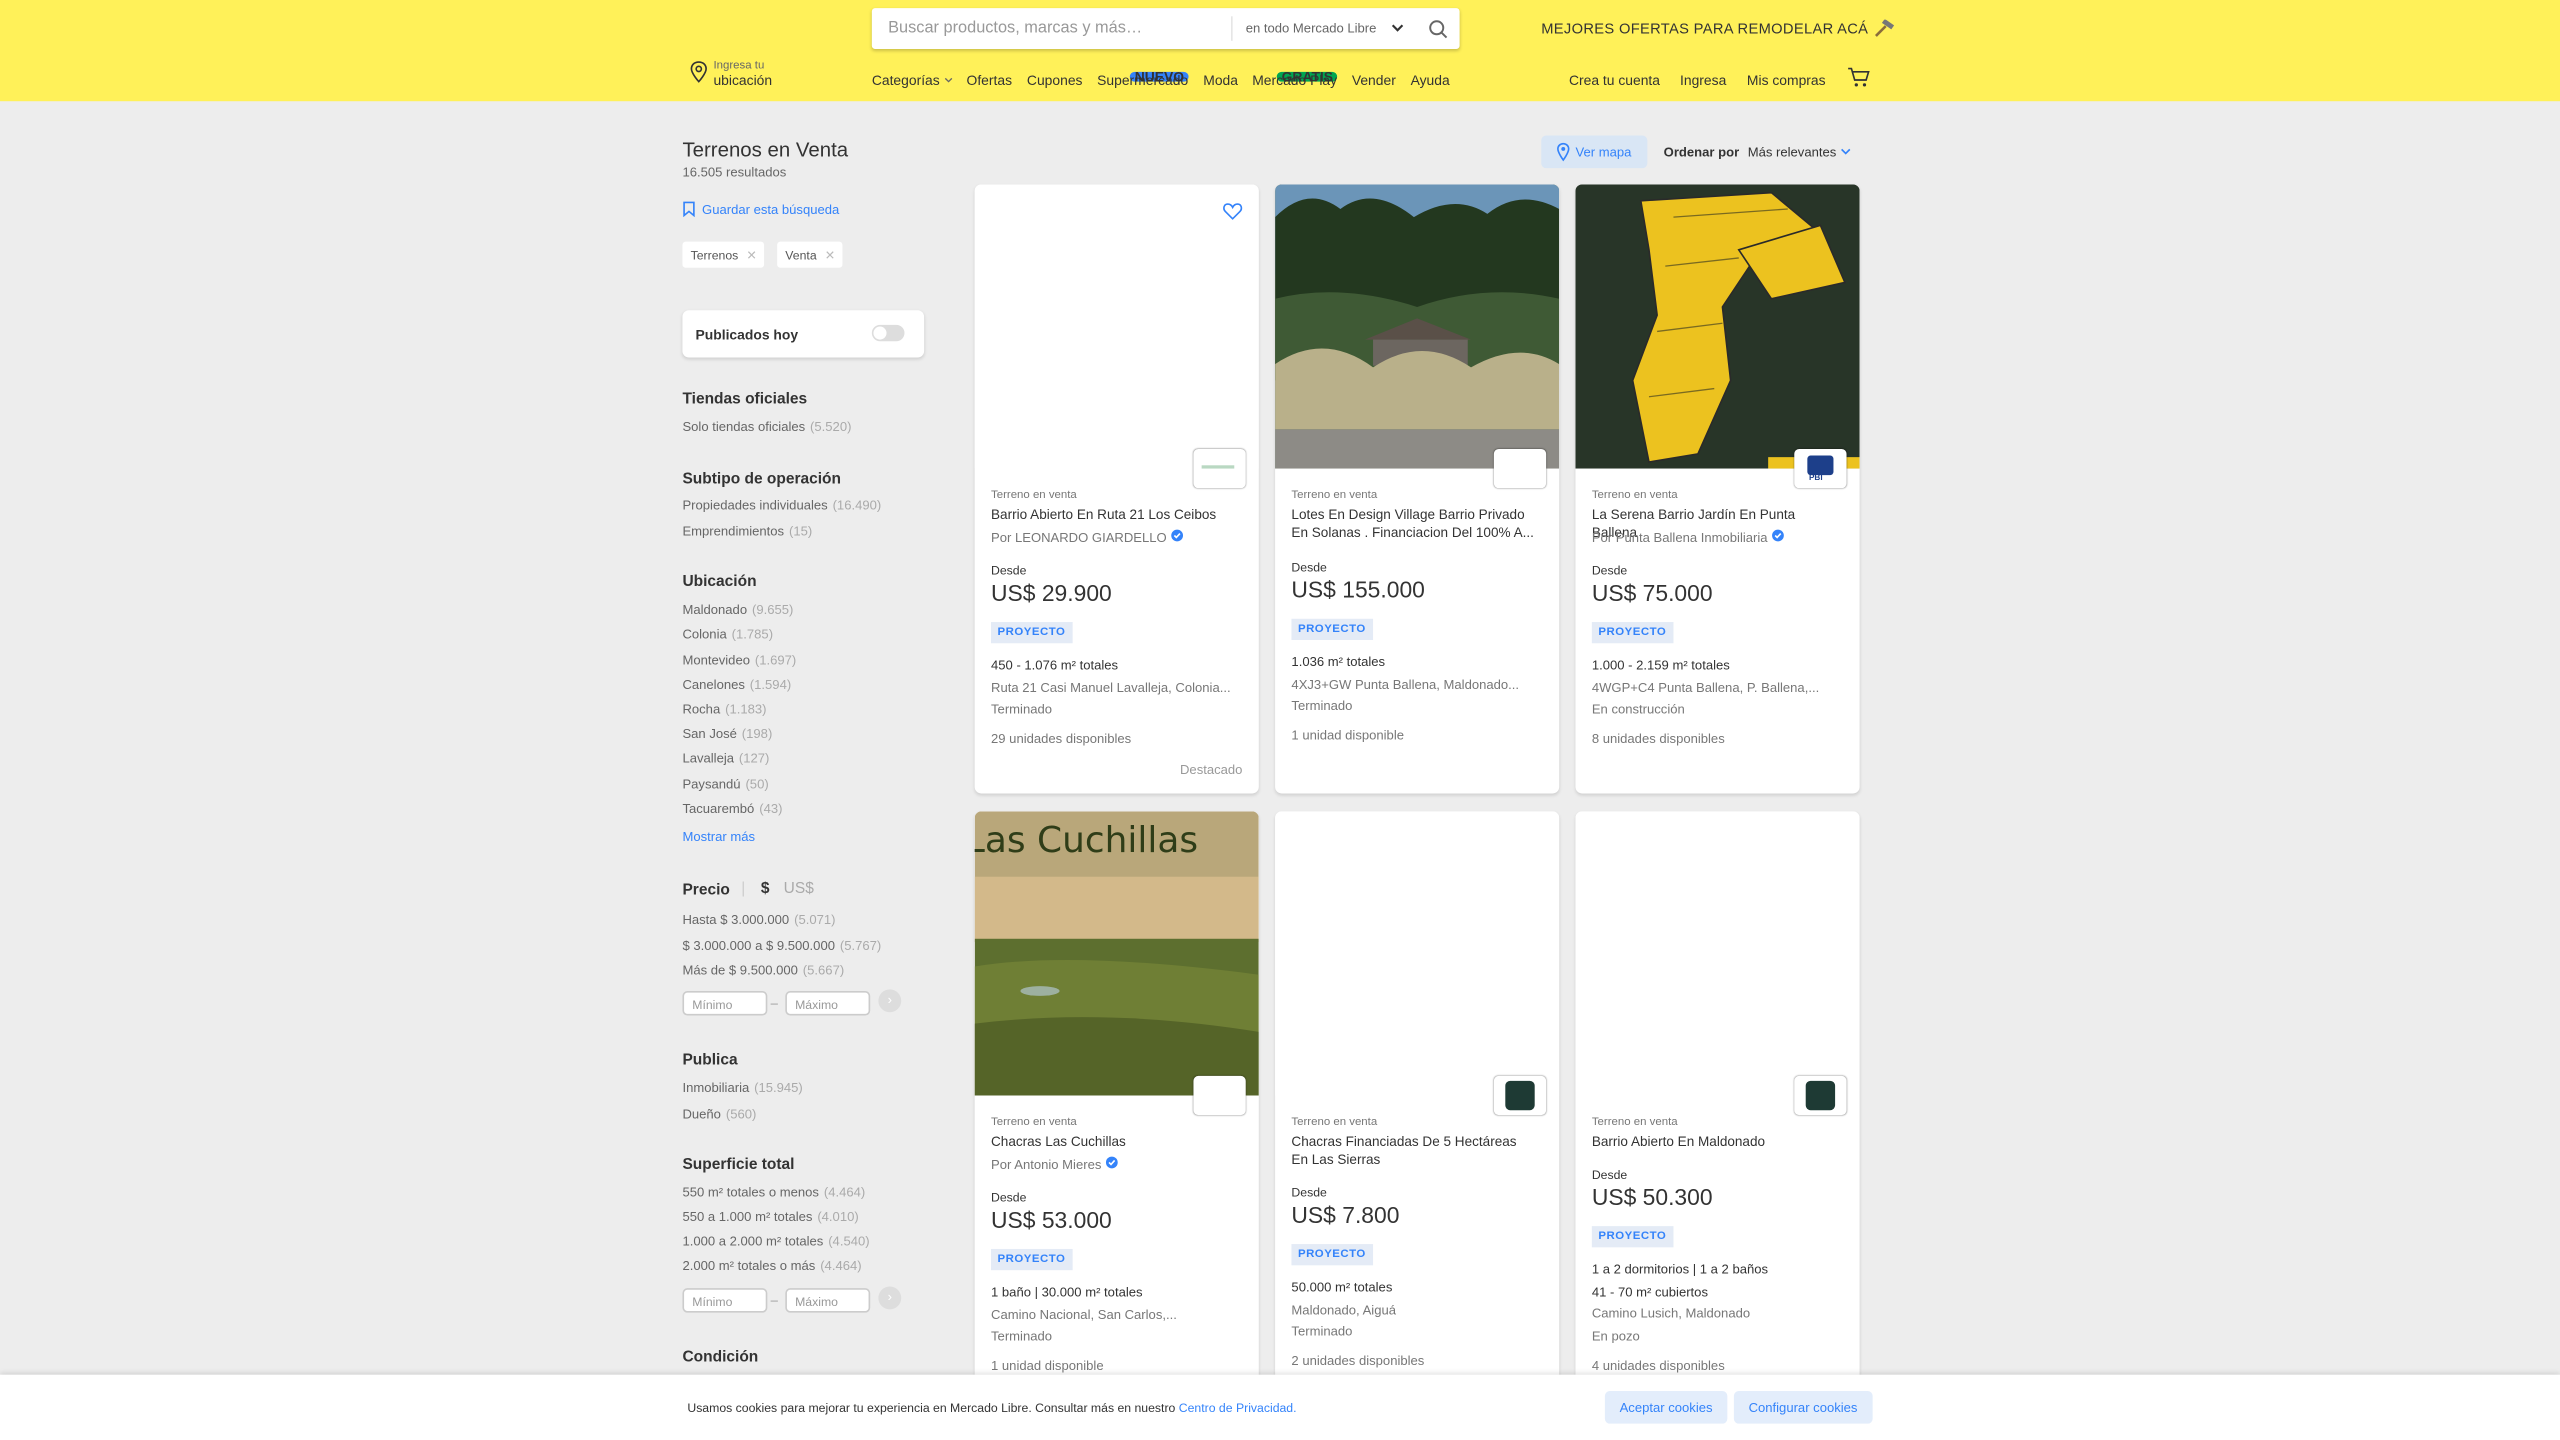  I want to click on surface-max-input: Máximo, so click(828, 1300).